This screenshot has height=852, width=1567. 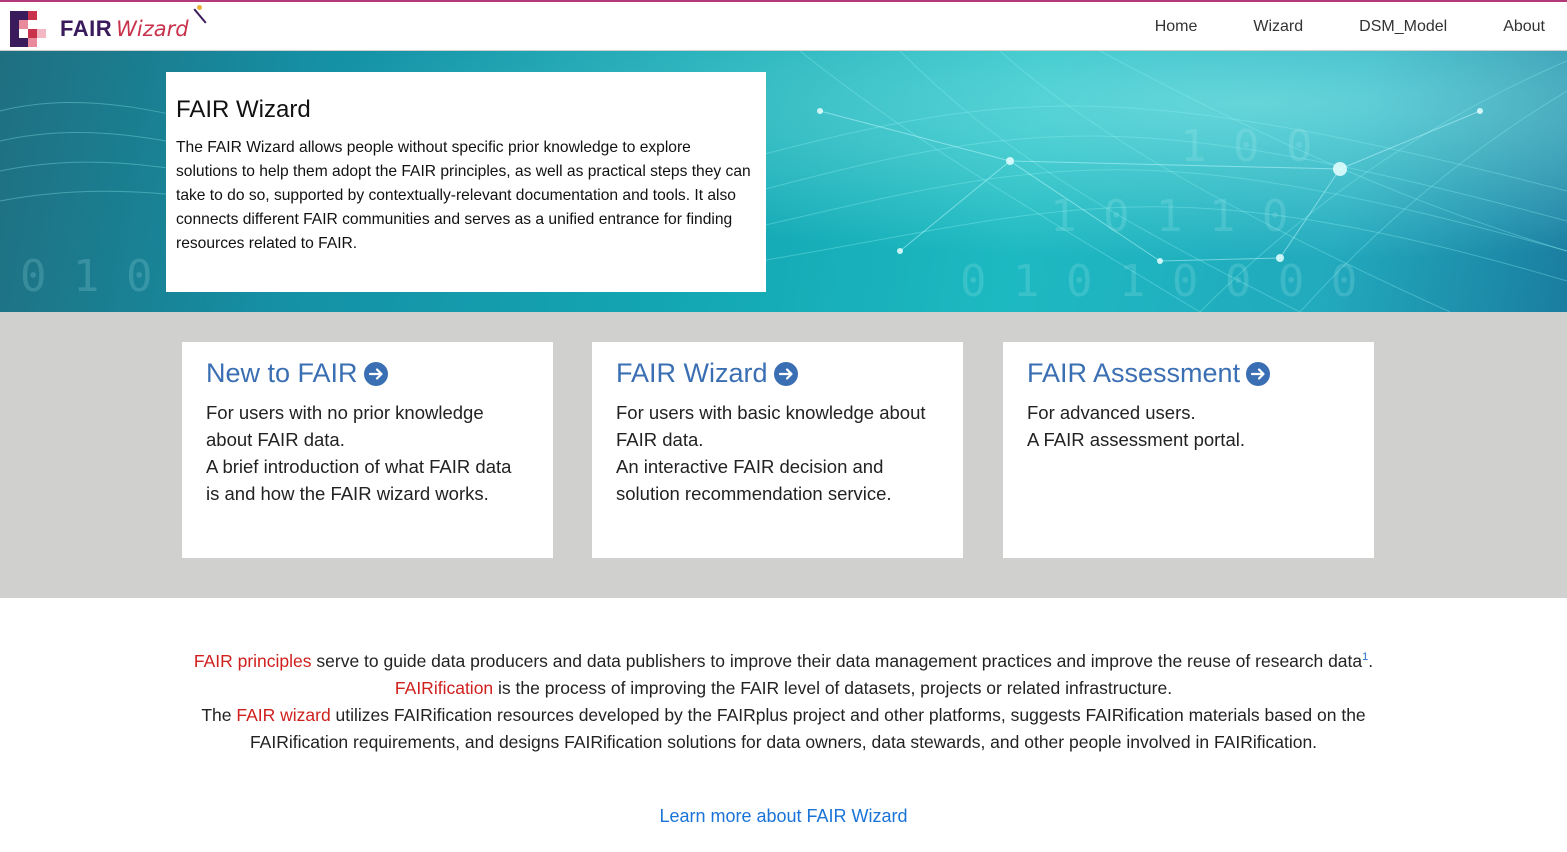 What do you see at coordinates (219, 715) in the screenshot?
I see `info-text: The` at bounding box center [219, 715].